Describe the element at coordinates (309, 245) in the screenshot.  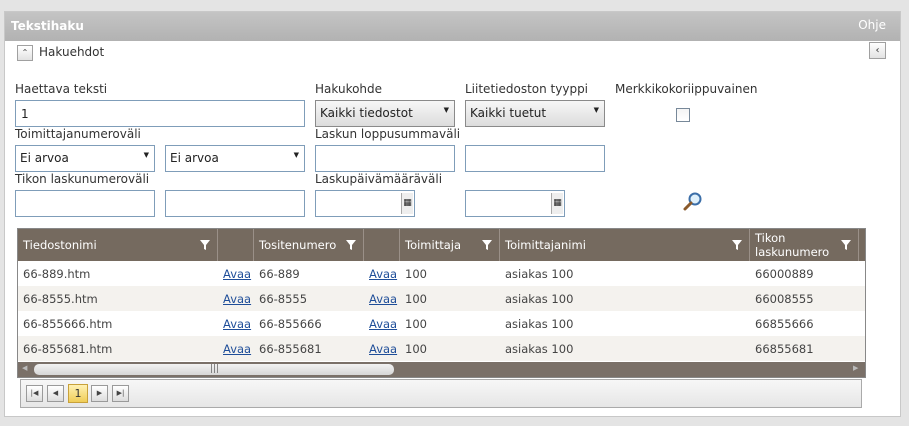
I see `column-header-voucher-number: Tositenumero` at that location.